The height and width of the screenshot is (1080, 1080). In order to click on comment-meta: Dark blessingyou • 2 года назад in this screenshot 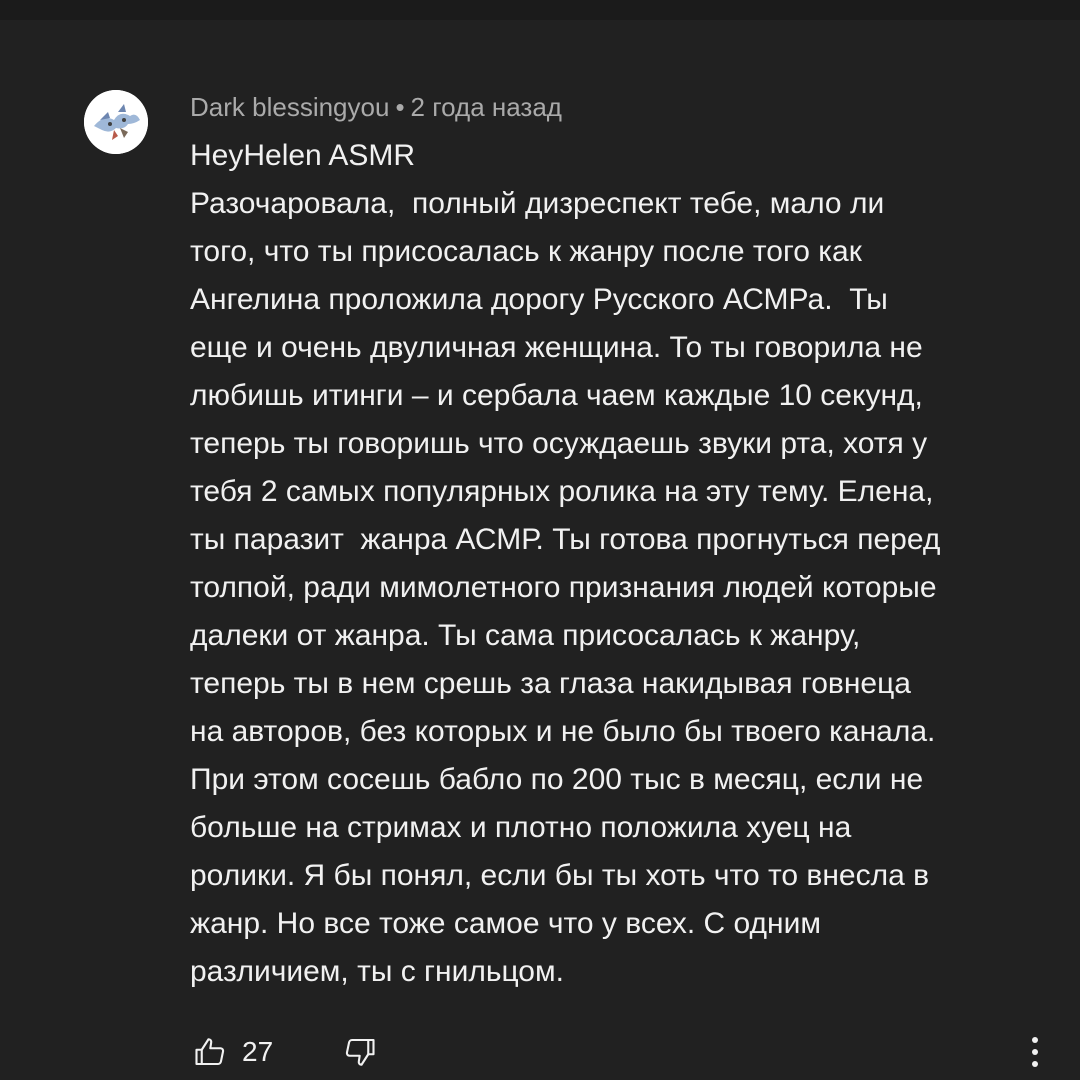, I will do `click(376, 107)`.